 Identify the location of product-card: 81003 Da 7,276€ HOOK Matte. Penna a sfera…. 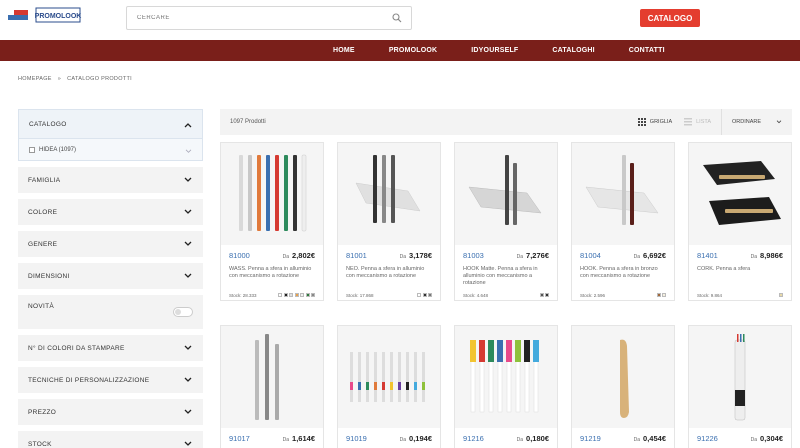
(506, 221).